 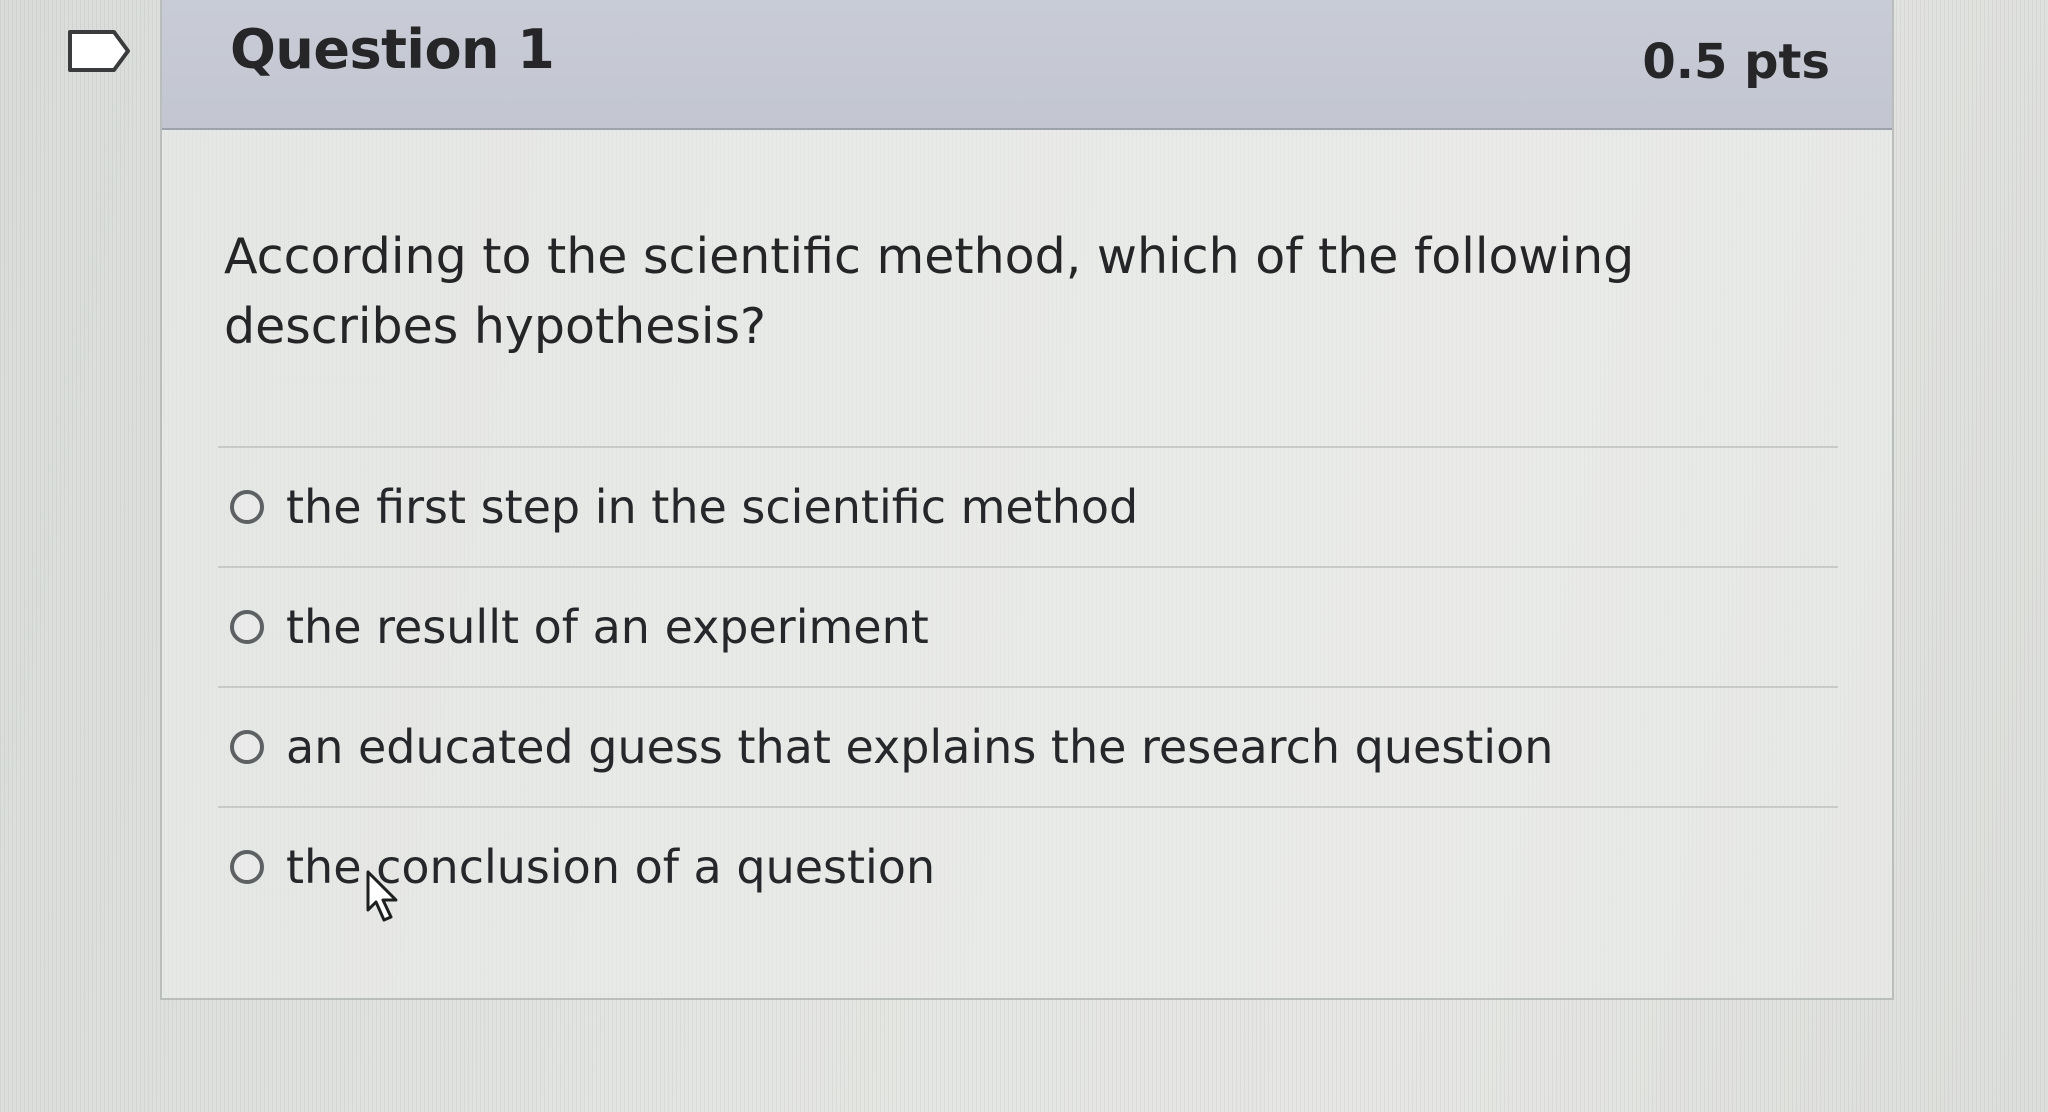 What do you see at coordinates (392, 49) in the screenshot?
I see `question-title: Question 1` at bounding box center [392, 49].